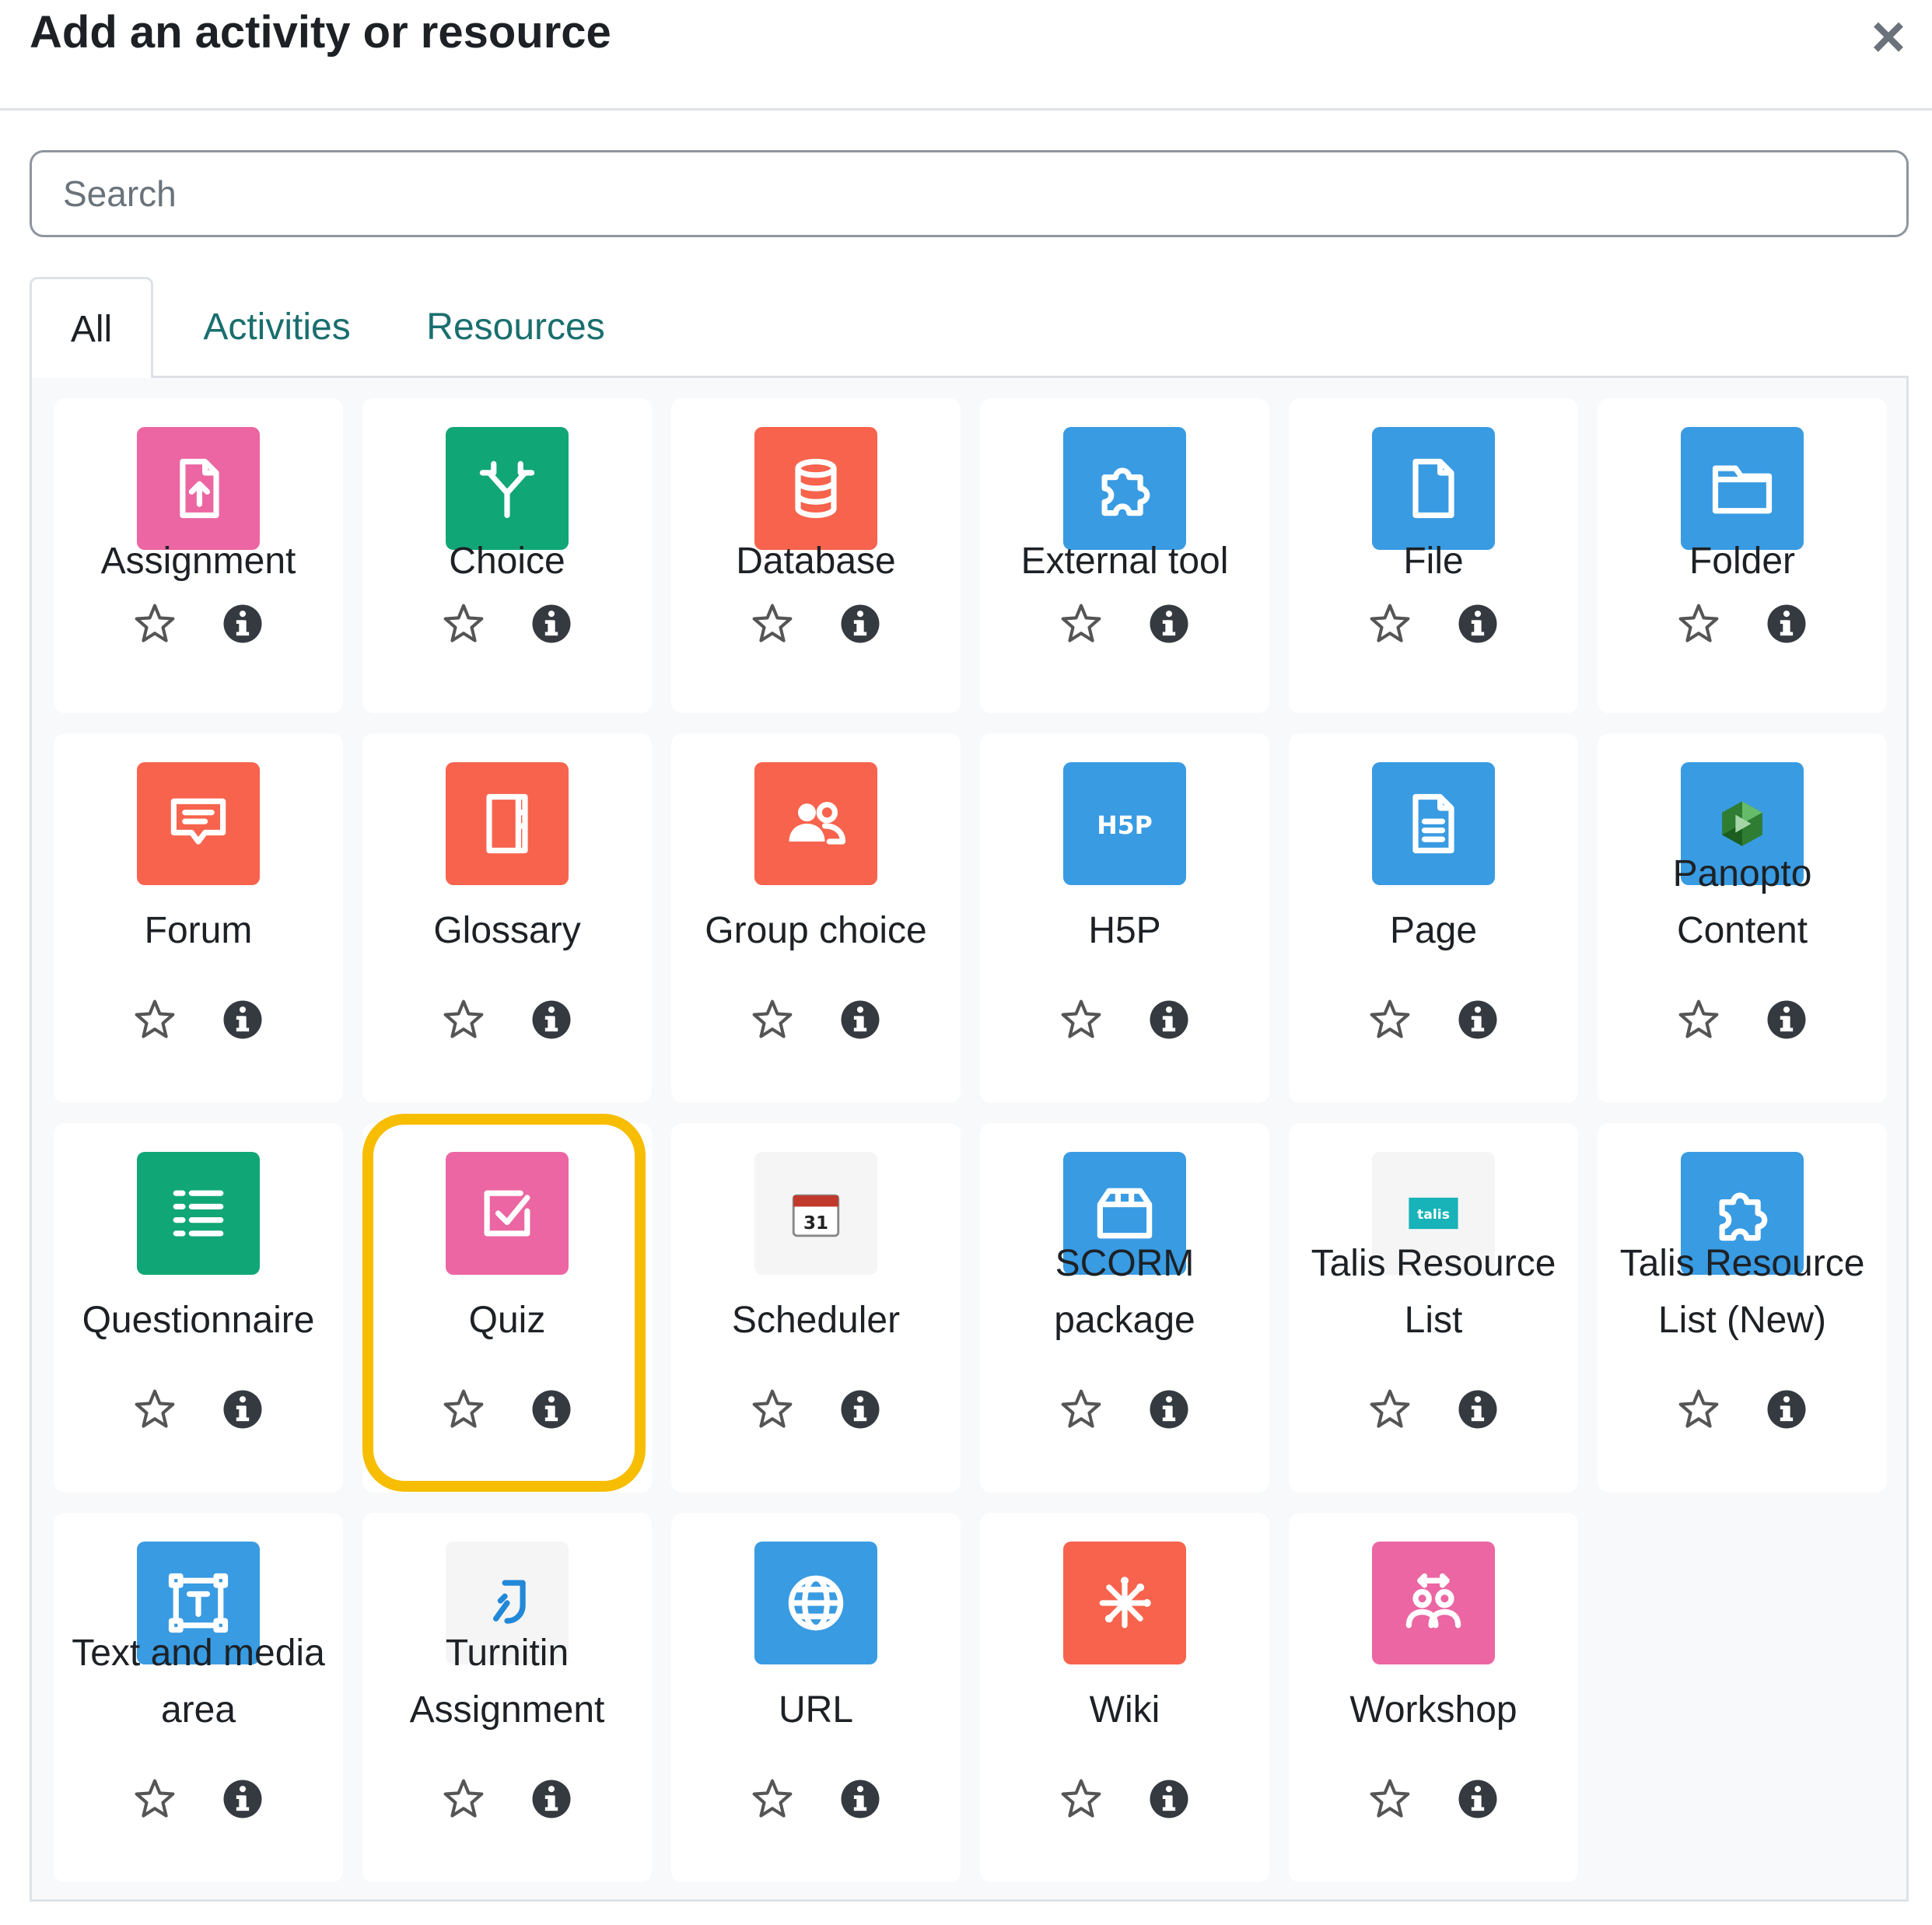  I want to click on activity-name: External tool, so click(1125, 561).